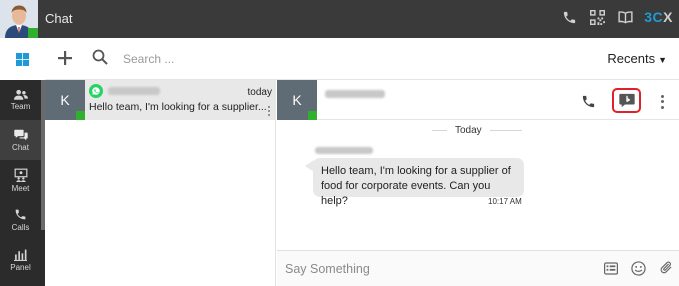 Image resolution: width=679 pixels, height=286 pixels. Describe the element at coordinates (668, 17) in the screenshot. I see `brand-suffix: X` at that location.